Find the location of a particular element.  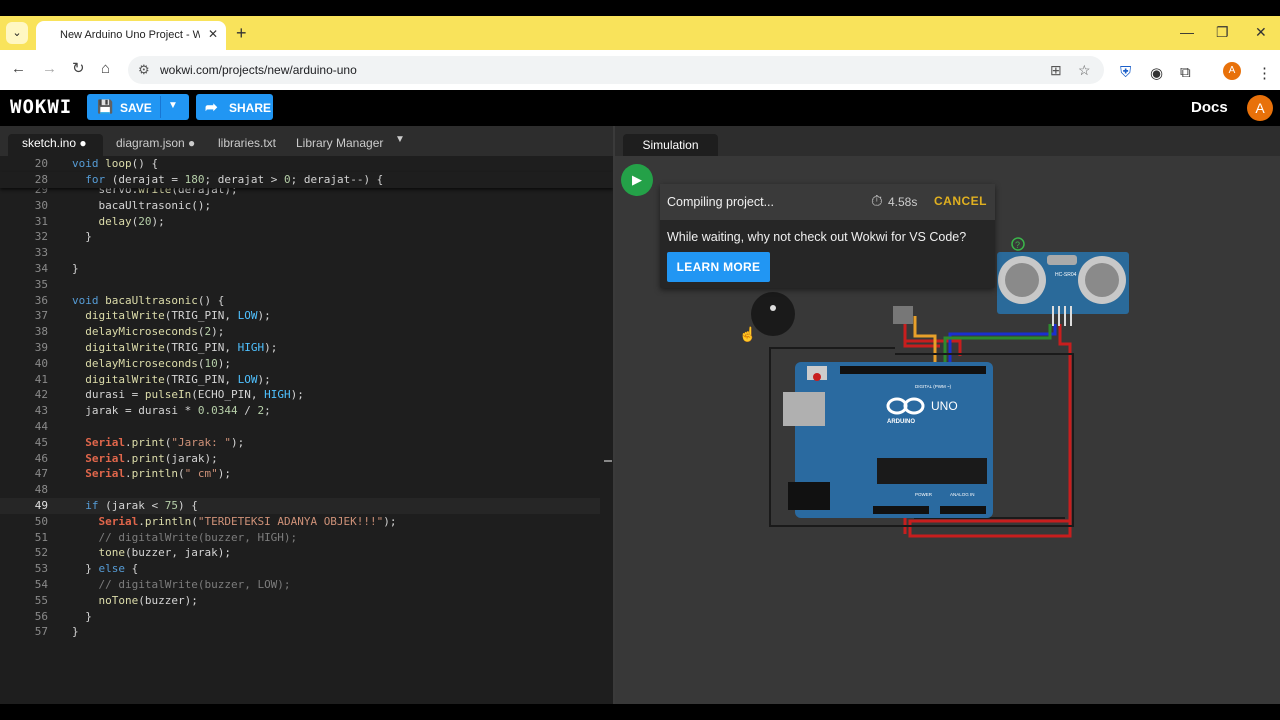

play-button: ▶ is located at coordinates (637, 180).